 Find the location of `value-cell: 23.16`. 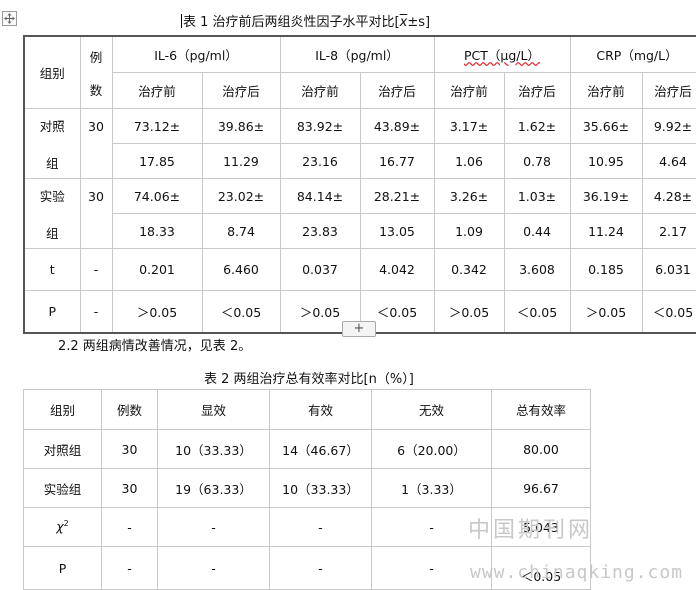

value-cell: 23.16 is located at coordinates (320, 161).